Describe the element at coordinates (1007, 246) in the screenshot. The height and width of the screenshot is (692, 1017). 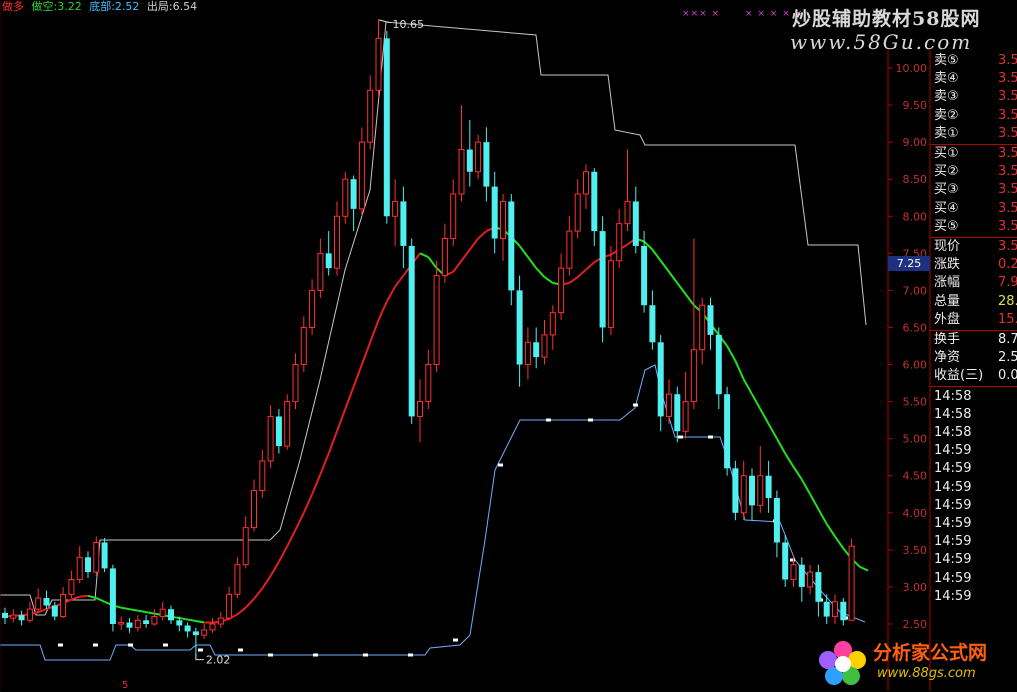
I see `quote-row-value: 3.5` at that location.